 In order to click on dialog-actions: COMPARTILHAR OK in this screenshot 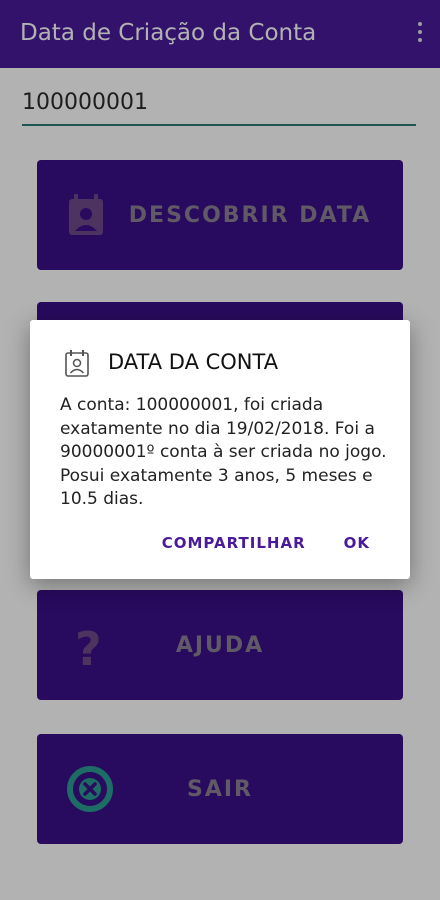, I will do `click(266, 543)`.